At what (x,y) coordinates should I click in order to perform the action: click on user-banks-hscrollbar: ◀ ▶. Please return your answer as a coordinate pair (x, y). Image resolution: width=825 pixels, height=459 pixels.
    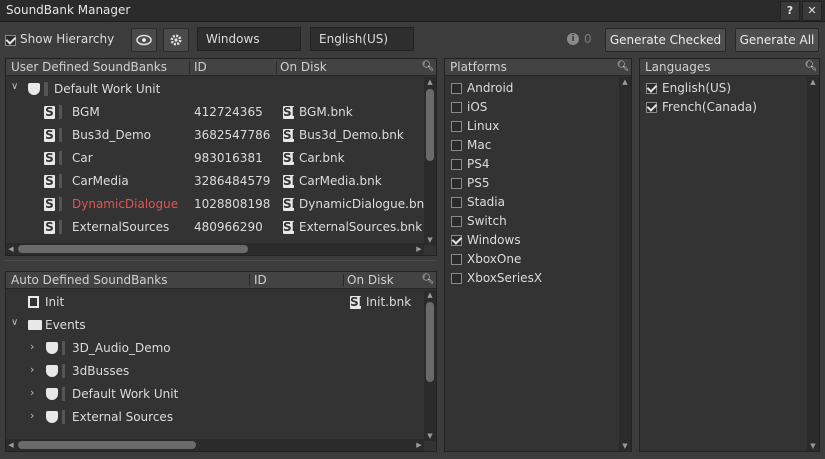
    Looking at the image, I should click on (215, 249).